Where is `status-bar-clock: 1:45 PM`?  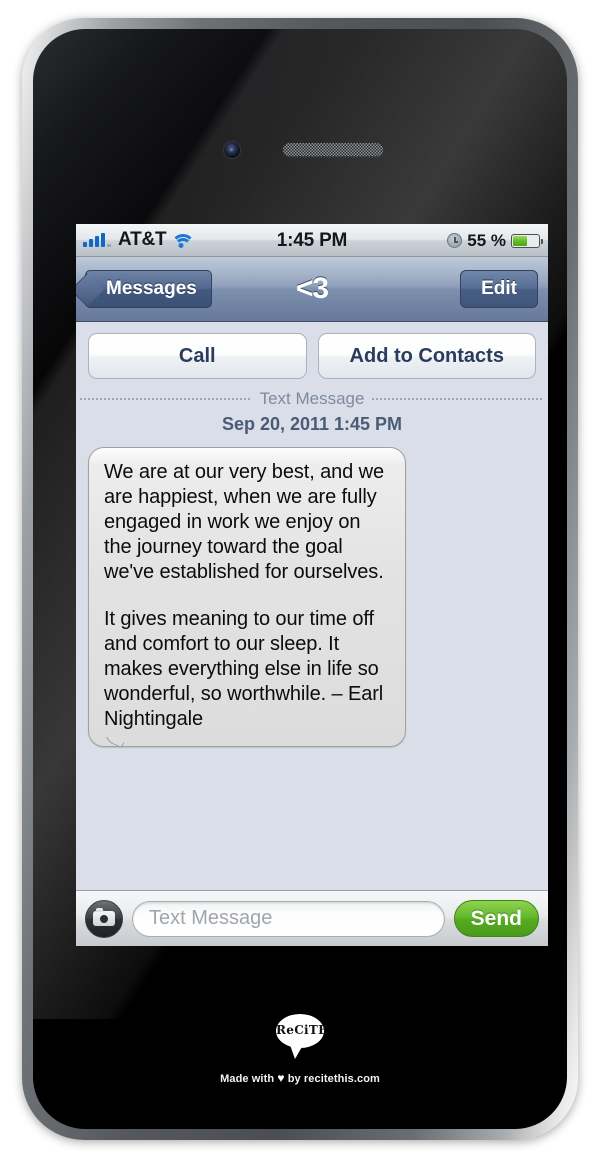
status-bar-clock: 1:45 PM is located at coordinates (312, 240).